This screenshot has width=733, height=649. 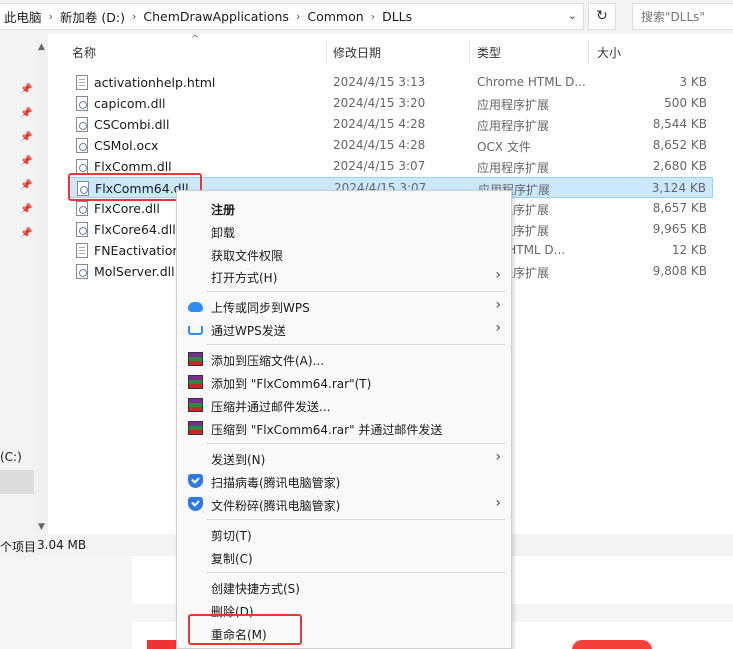 I want to click on nav-item-selected, so click(x=17, y=482).